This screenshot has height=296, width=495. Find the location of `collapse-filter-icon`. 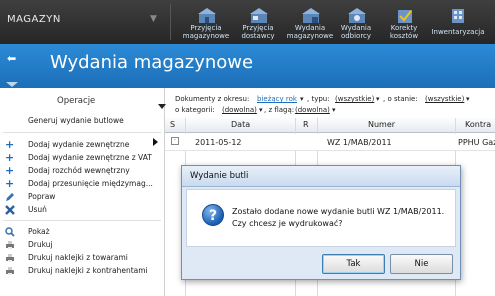

collapse-filter-icon is located at coordinates (162, 106).